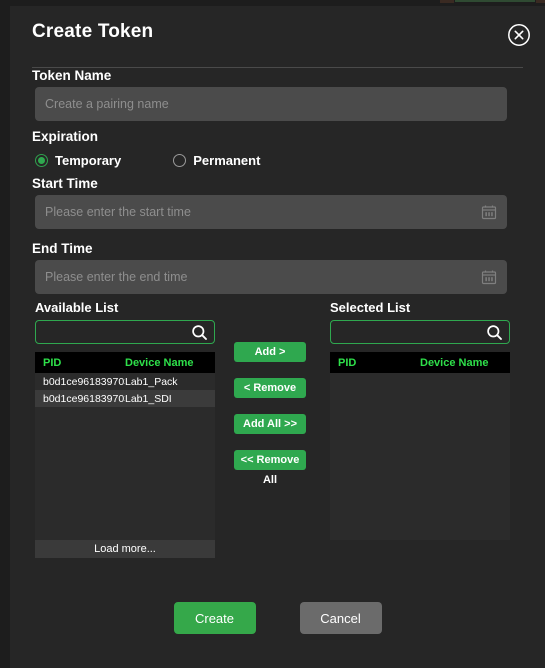  What do you see at coordinates (340, 618) in the screenshot?
I see `cancel-button: Cancel` at bounding box center [340, 618].